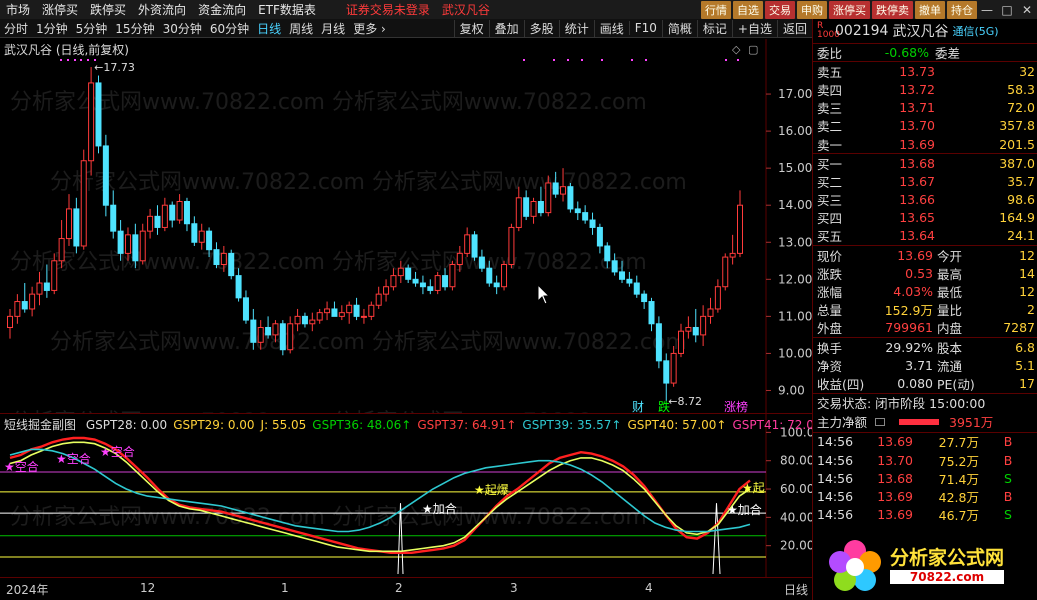 Image resolution: width=1037 pixels, height=600 pixels. What do you see at coordinates (736, 49) in the screenshot?
I see `diamond-icon: ◇` at bounding box center [736, 49].